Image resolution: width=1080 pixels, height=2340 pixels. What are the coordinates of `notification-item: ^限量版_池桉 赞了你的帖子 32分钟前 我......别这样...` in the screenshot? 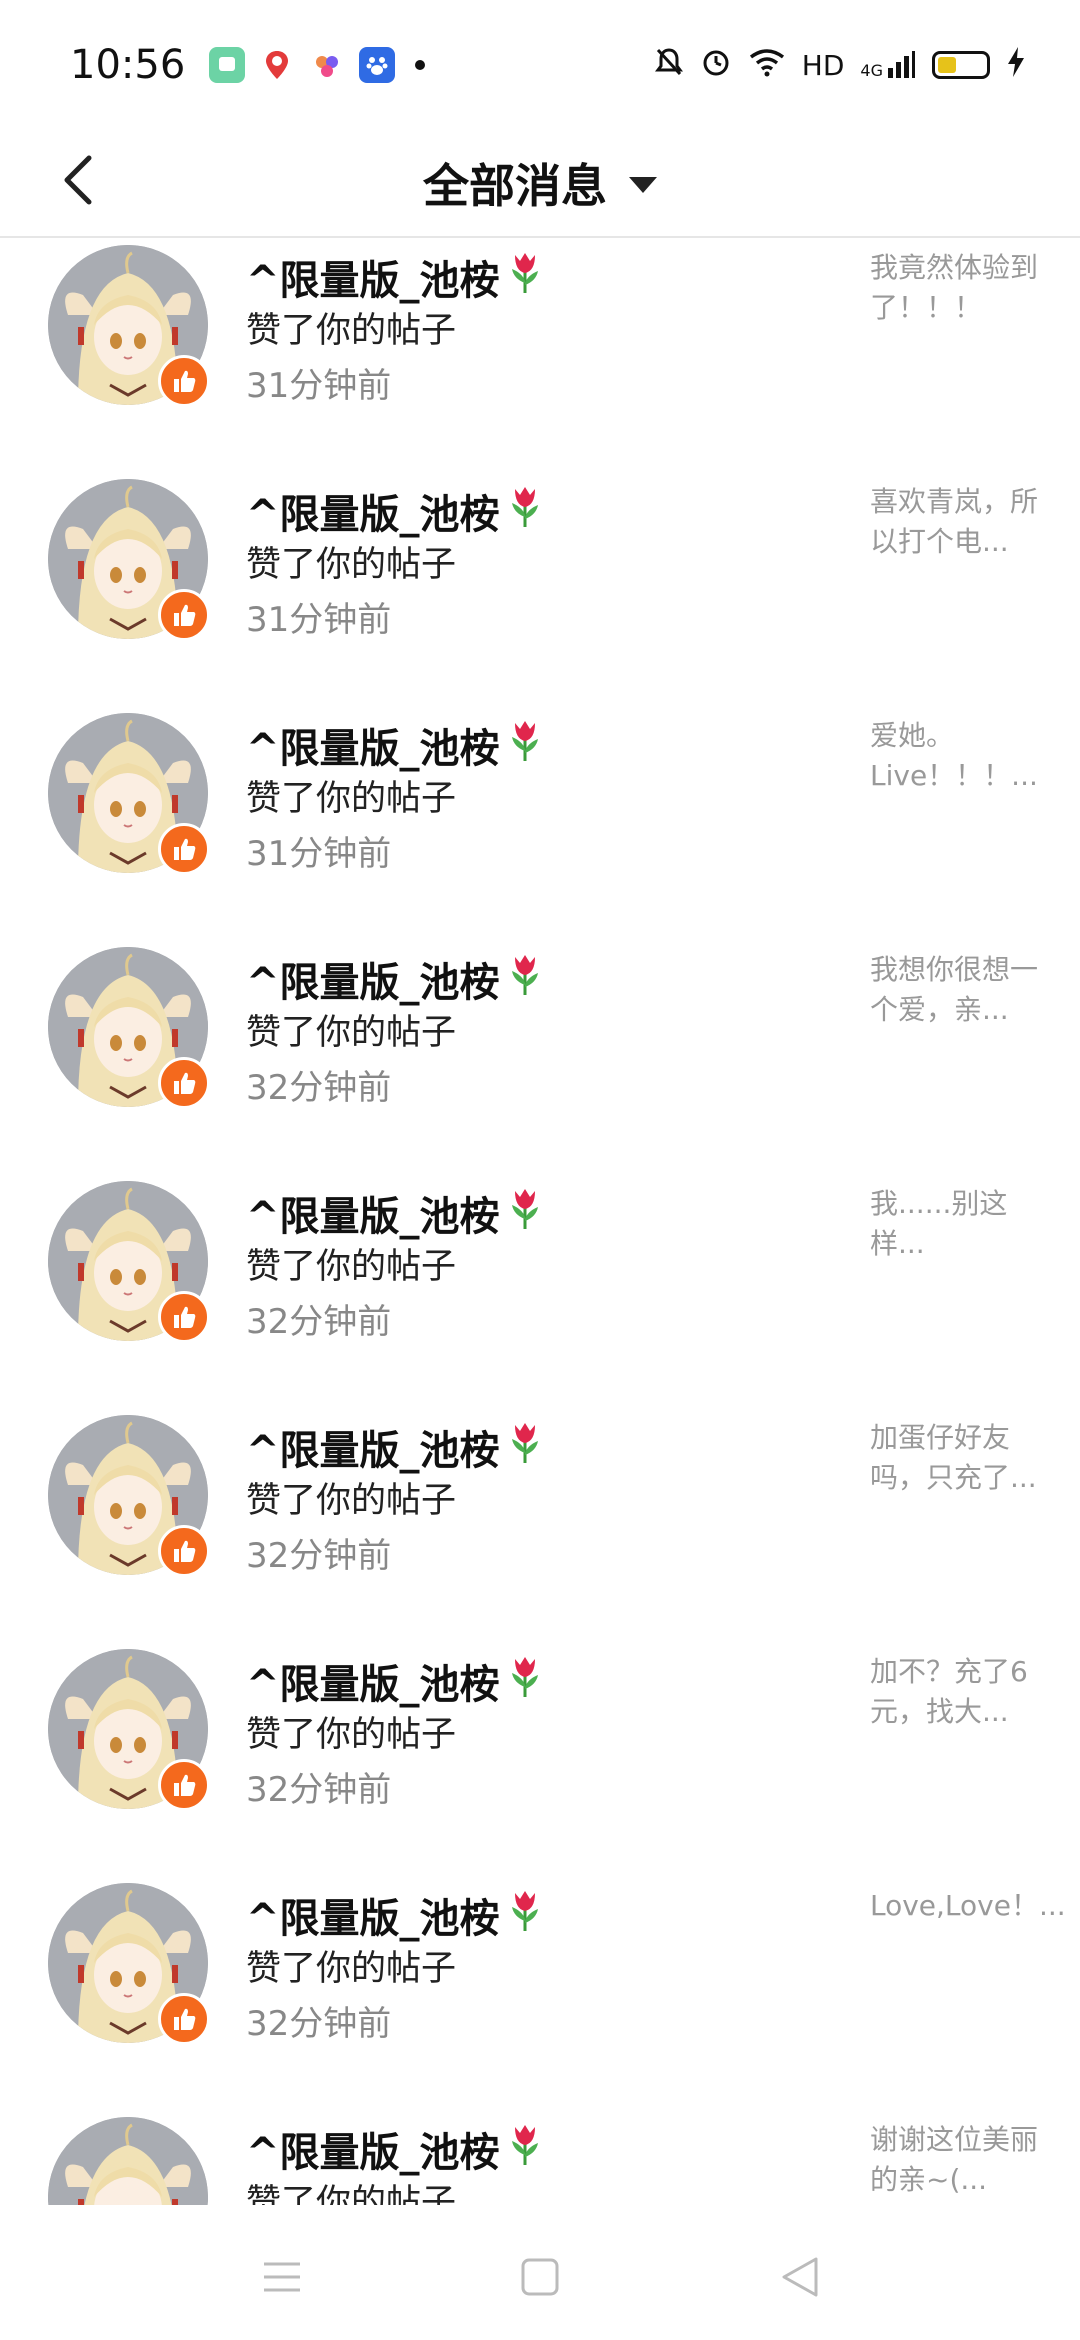 It's located at (540, 1293).